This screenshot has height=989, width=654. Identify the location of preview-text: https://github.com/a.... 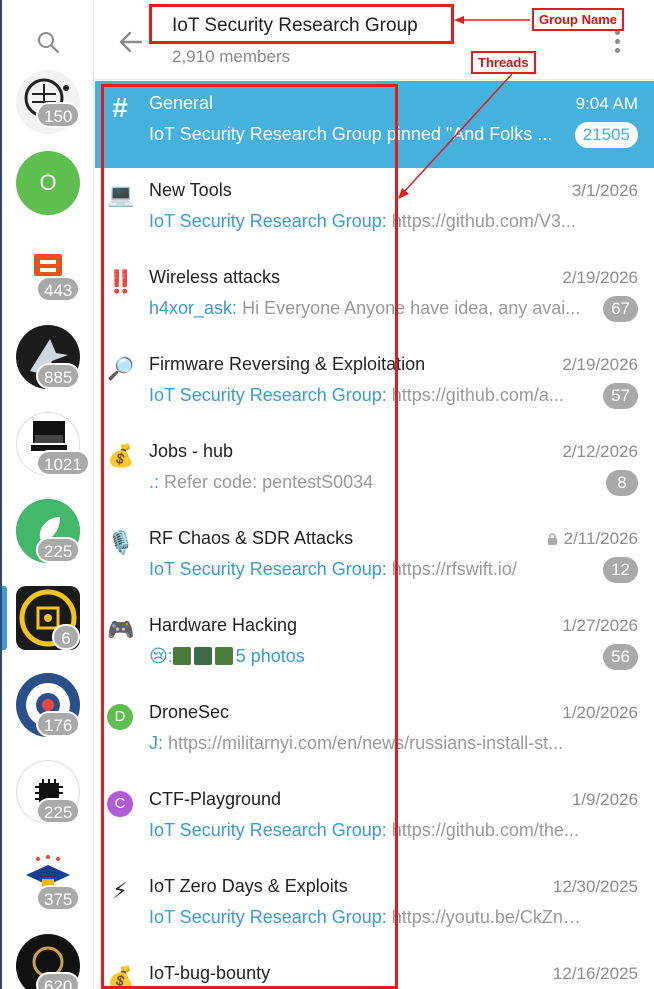
(475, 395).